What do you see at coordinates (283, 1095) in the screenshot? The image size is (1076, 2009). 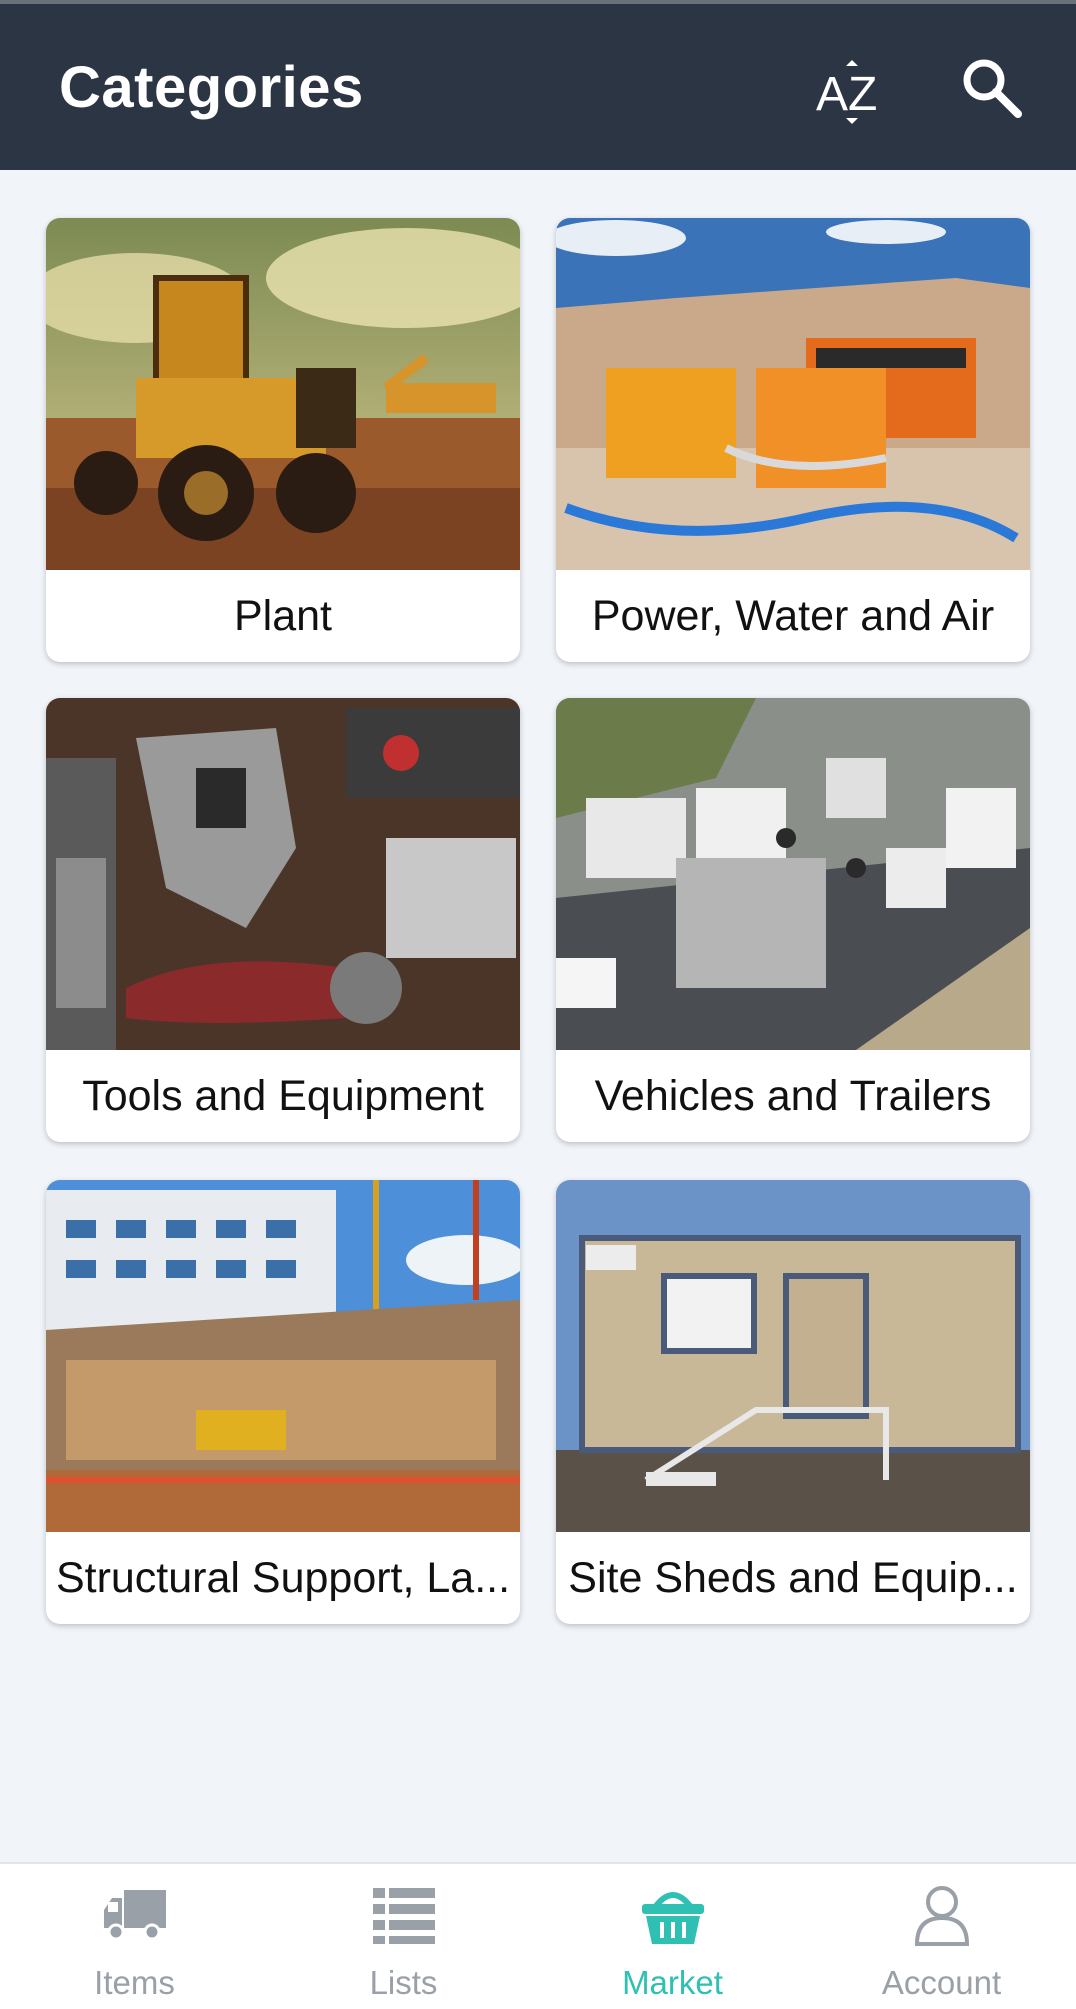 I see `category-label: Tools and Equipment` at bounding box center [283, 1095].